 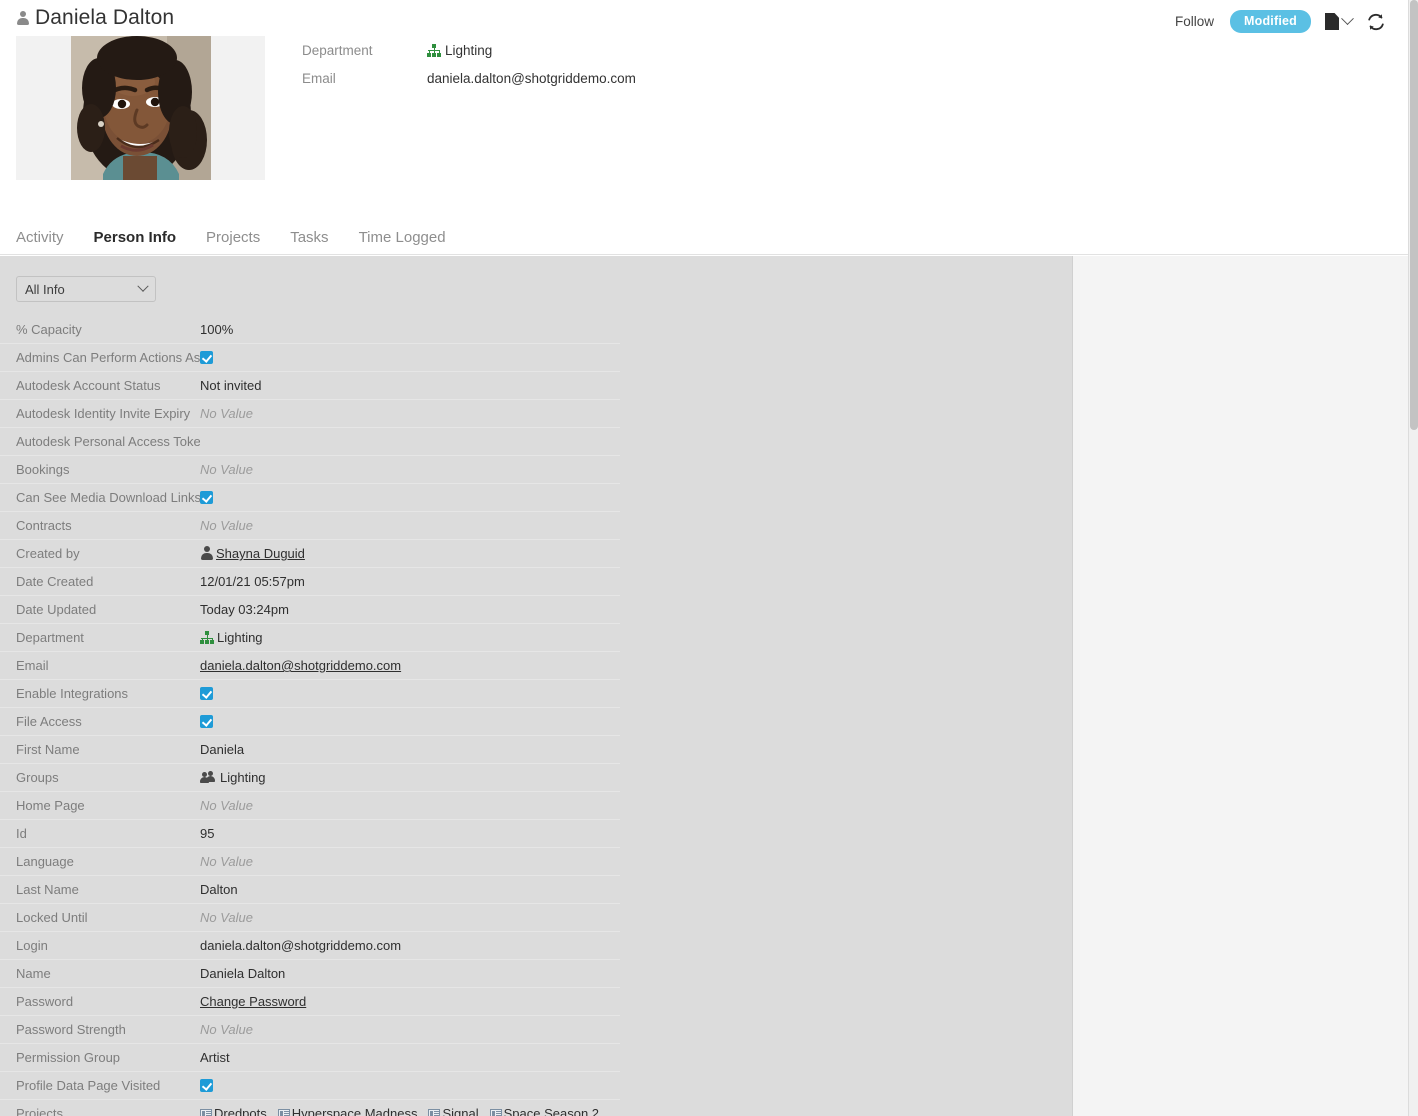 What do you see at coordinates (1194, 21) in the screenshot?
I see `follow-button: Follow` at bounding box center [1194, 21].